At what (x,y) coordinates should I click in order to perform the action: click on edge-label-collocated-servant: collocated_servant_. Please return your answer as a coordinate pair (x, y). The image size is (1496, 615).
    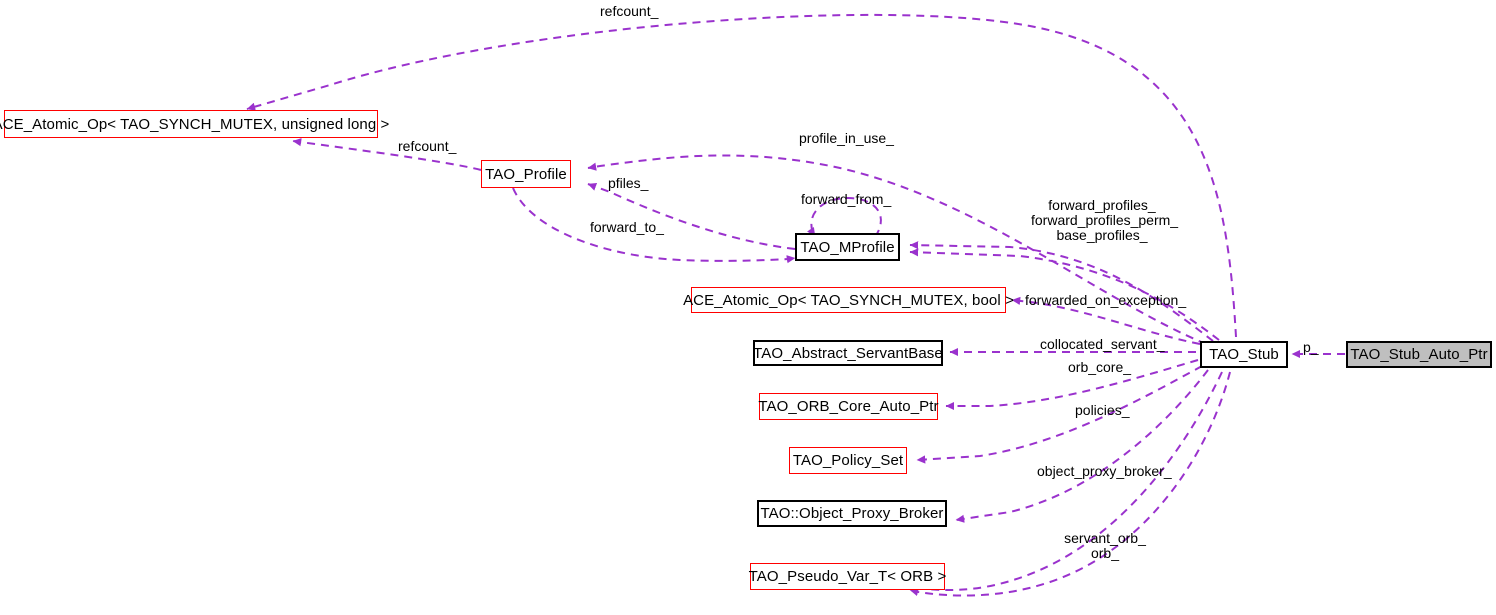
    Looking at the image, I should click on (1102, 344).